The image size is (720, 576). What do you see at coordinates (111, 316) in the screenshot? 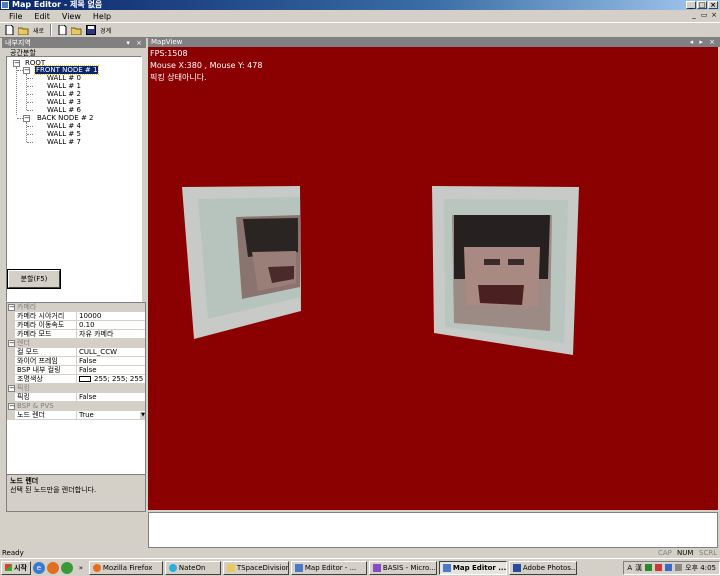
I see `property-value: 10000` at bounding box center [111, 316].